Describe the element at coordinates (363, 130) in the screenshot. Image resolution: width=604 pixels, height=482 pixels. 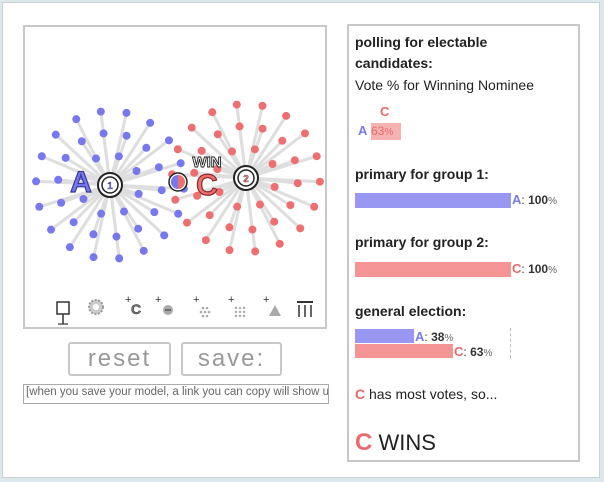
I see `polling-a-letter: A` at that location.